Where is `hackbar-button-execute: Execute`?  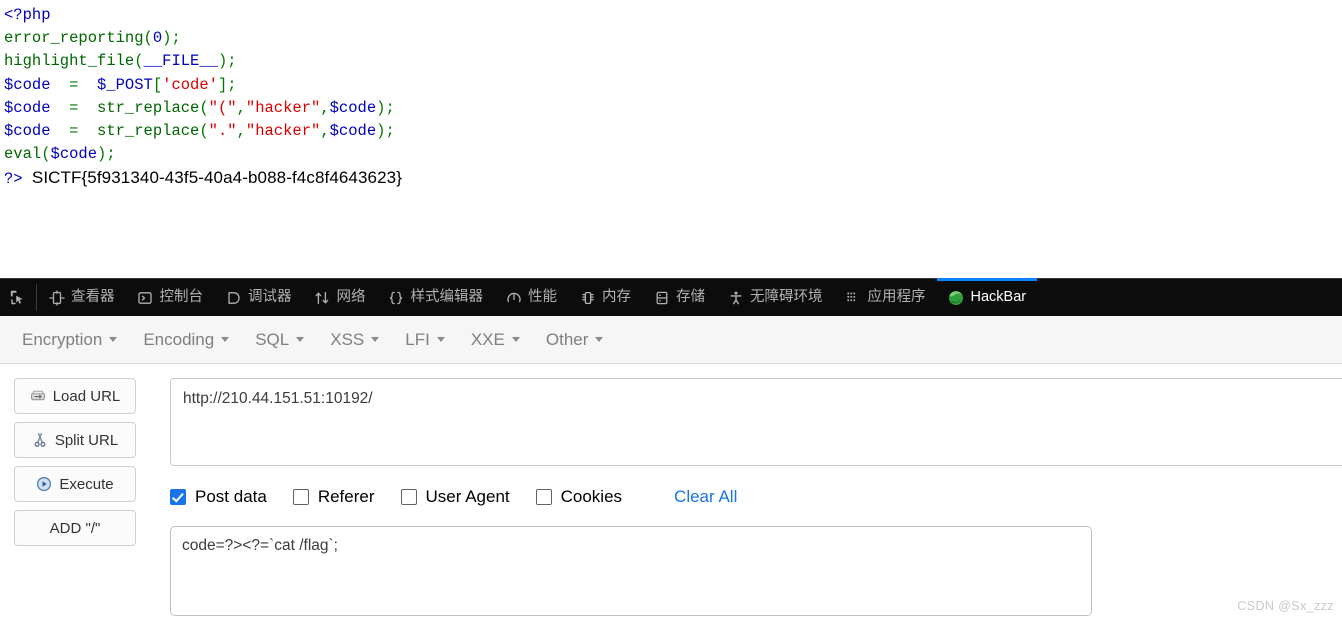
hackbar-button-execute: Execute is located at coordinates (75, 484).